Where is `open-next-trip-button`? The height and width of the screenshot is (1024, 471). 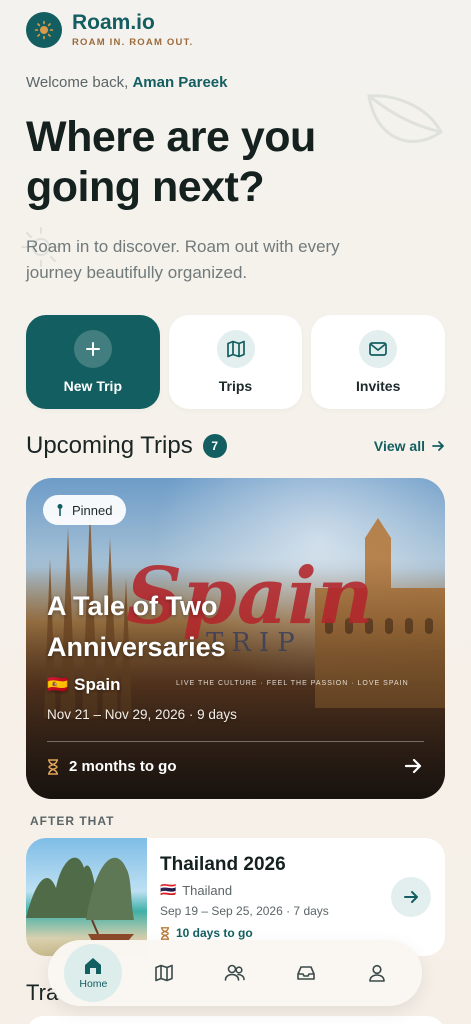
open-next-trip-button is located at coordinates (411, 897).